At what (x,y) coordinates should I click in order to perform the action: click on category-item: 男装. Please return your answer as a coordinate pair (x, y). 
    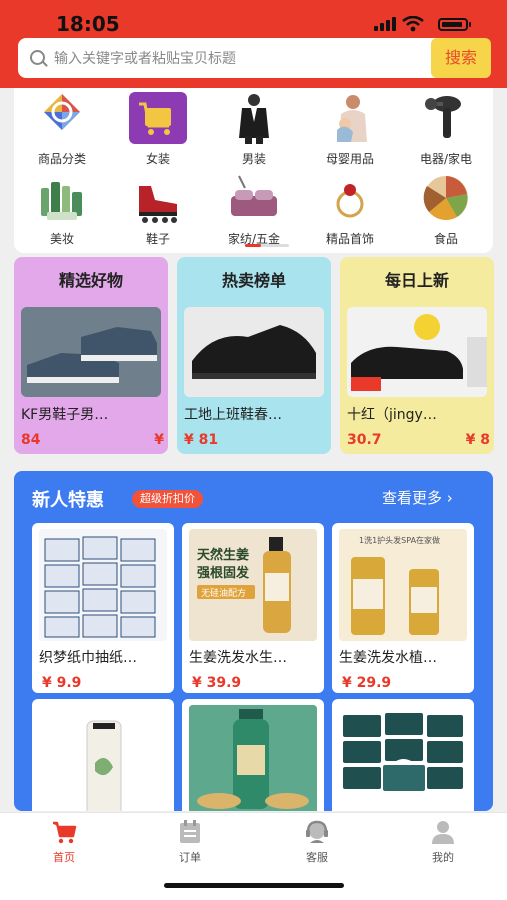
    Looking at the image, I should click on (254, 129).